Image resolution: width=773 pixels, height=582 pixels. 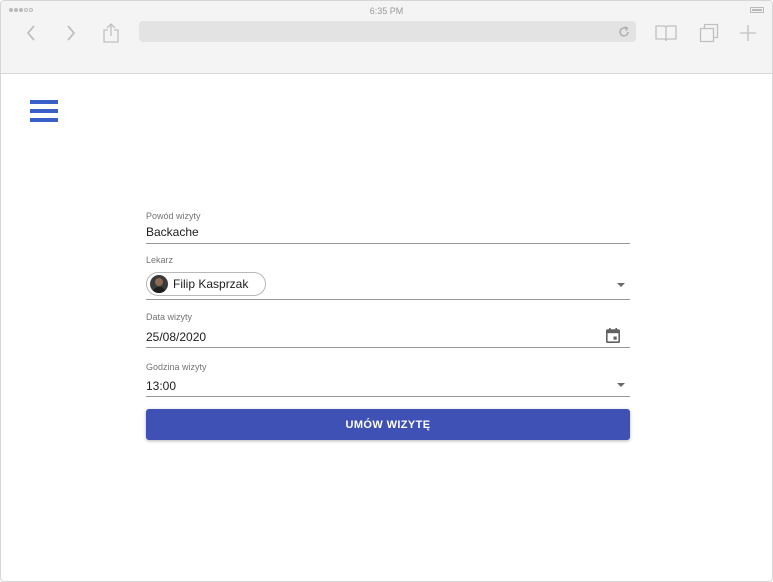 I want to click on tabs-icon, so click(x=709, y=33).